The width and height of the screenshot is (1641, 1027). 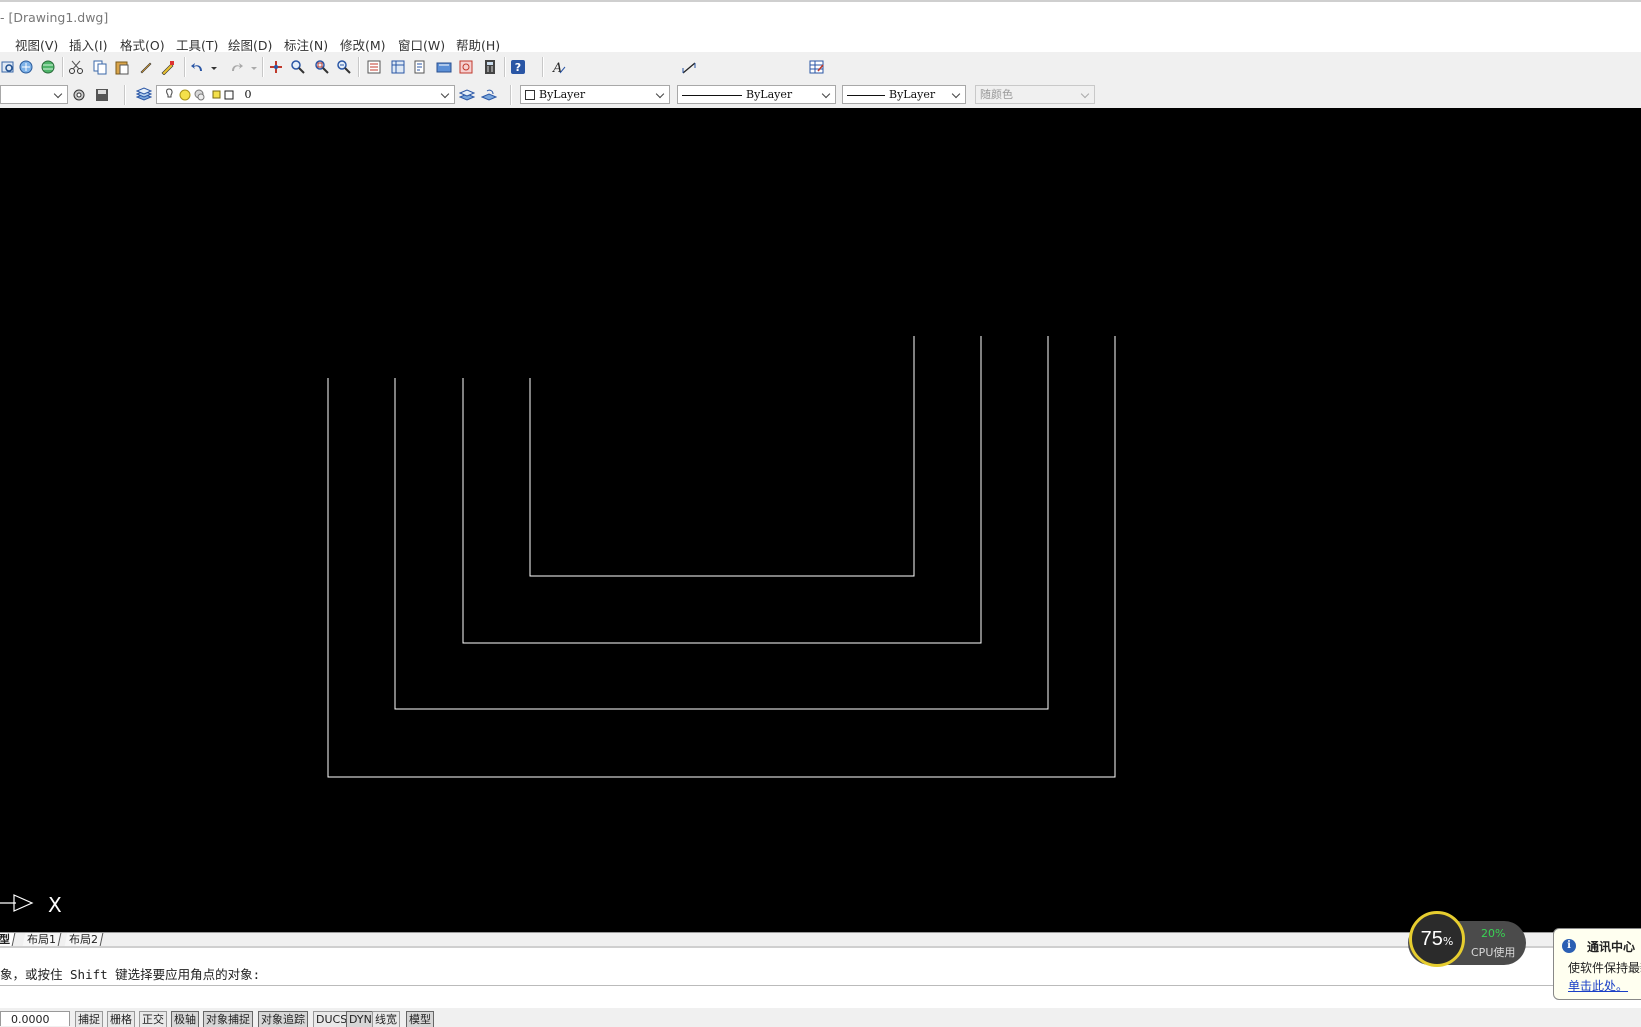 What do you see at coordinates (467, 95) in the screenshot?
I see `make-object-layer-current-icon` at bounding box center [467, 95].